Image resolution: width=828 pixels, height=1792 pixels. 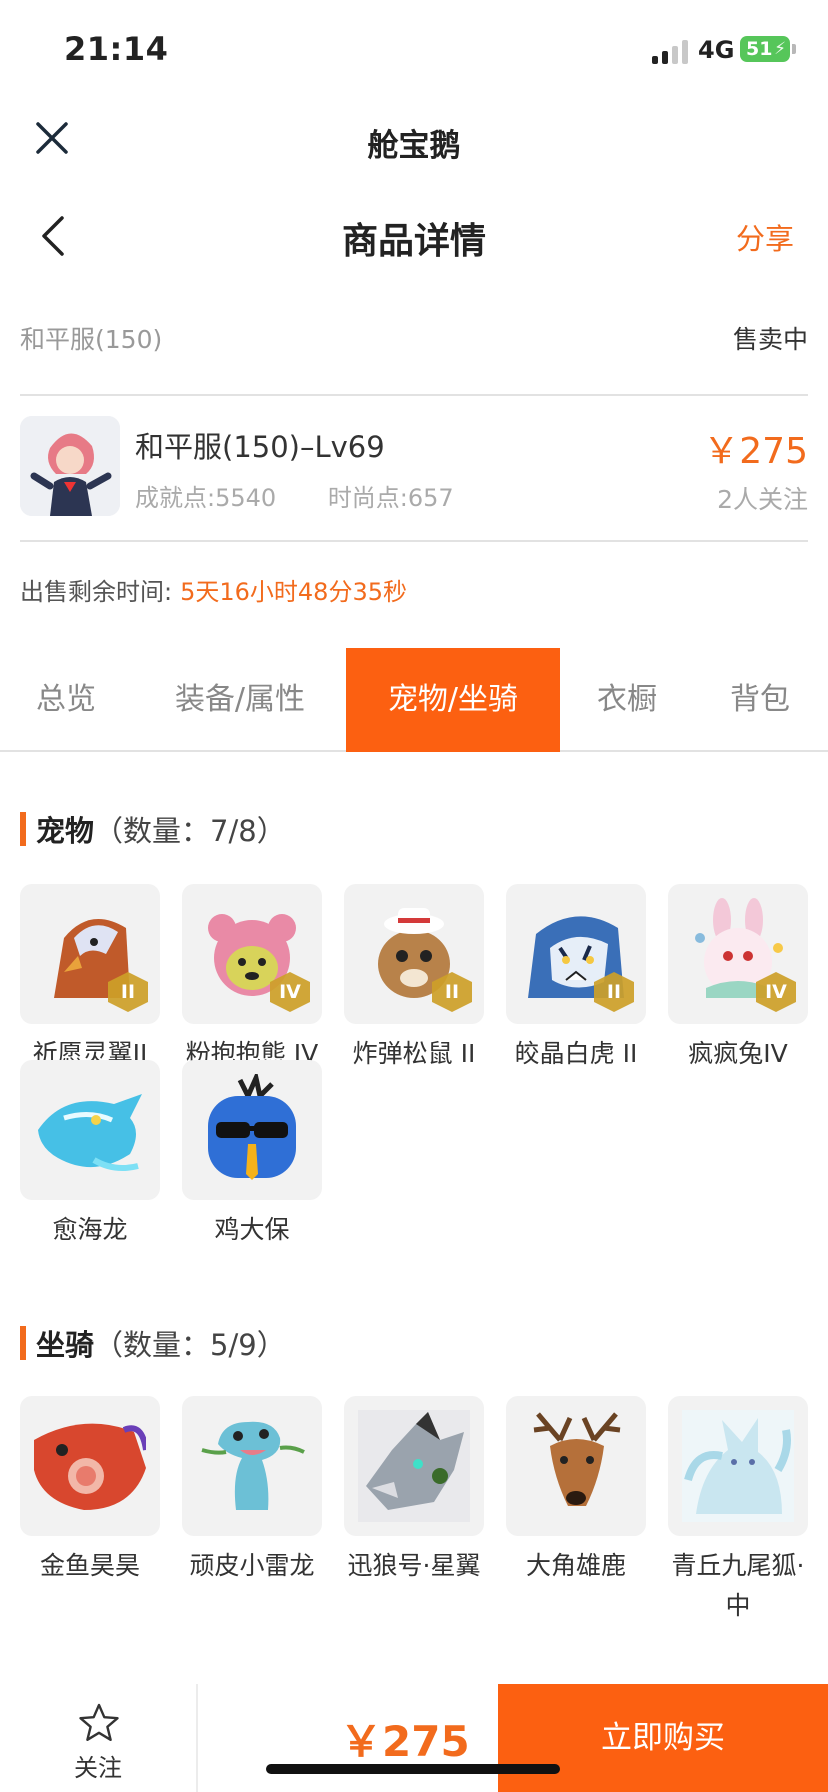 I want to click on mount-name: 金鱼昊昊, so click(x=89, y=1565).